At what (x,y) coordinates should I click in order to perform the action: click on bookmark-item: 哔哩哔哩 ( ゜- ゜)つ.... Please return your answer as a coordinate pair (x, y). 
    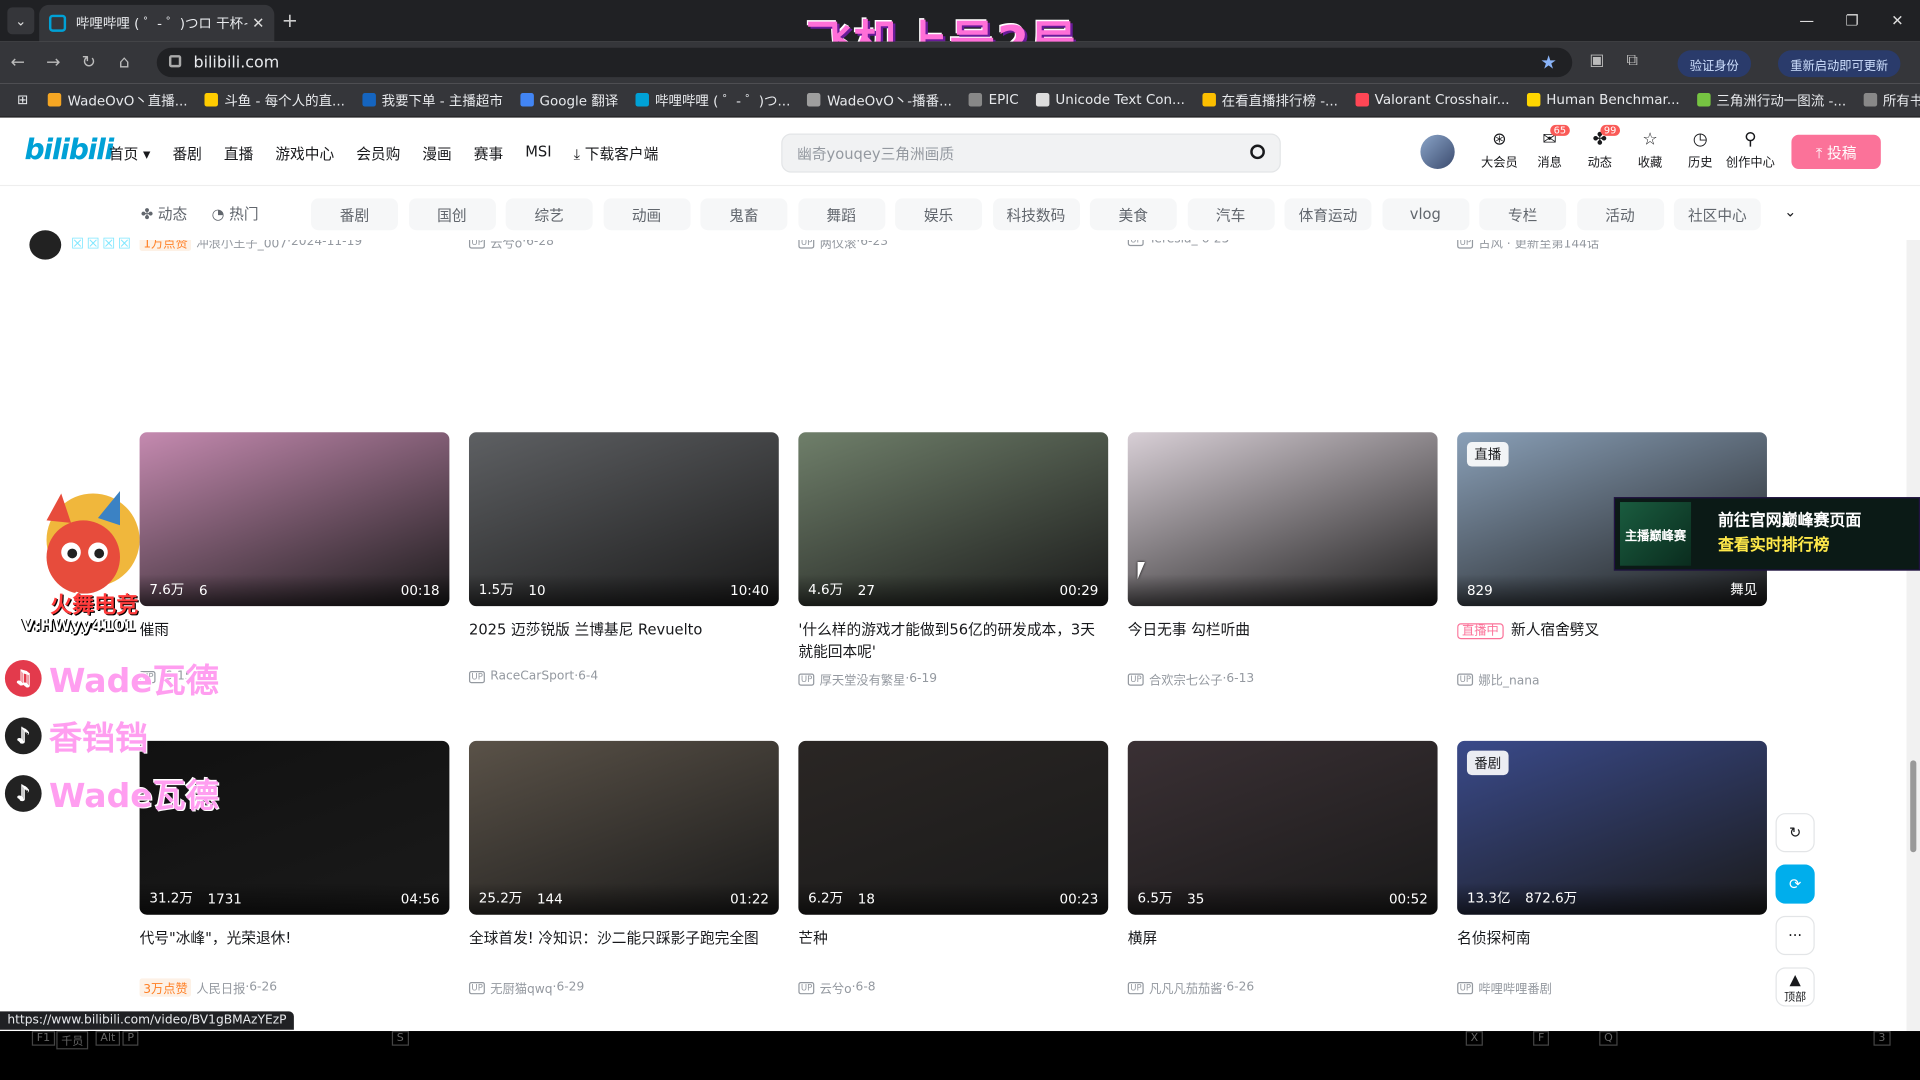
    Looking at the image, I should click on (712, 100).